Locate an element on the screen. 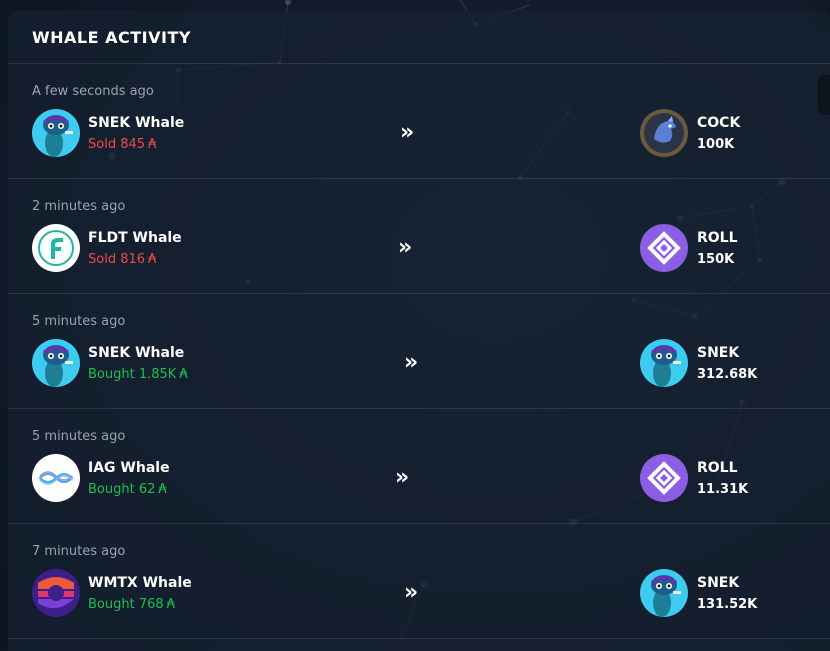  trade-summary: Bought 1.85K ₳ is located at coordinates (138, 374).